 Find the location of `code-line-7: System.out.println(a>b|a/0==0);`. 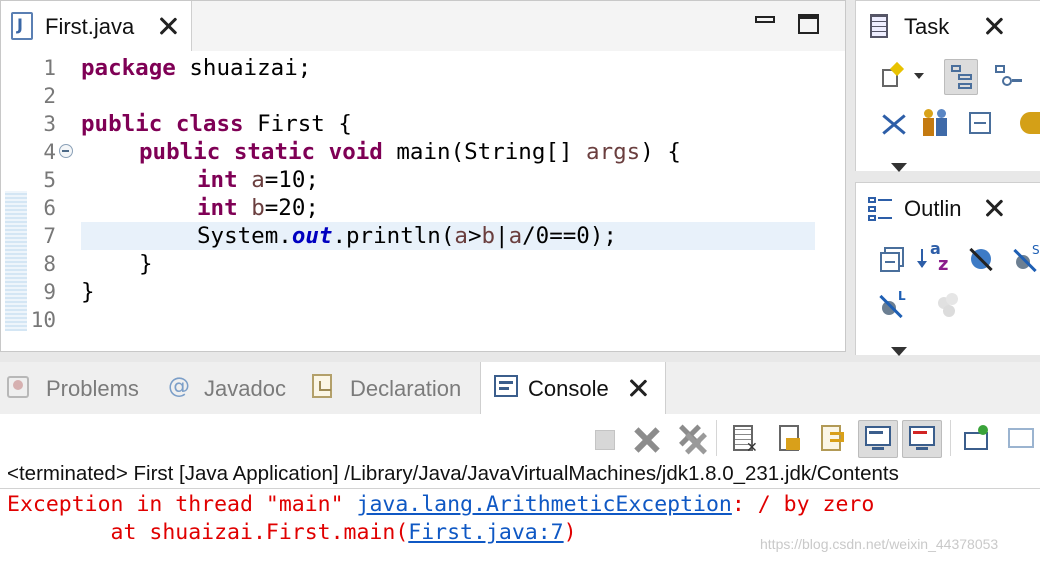

code-line-7: System.out.println(a>b|a/0==0); is located at coordinates (407, 236).